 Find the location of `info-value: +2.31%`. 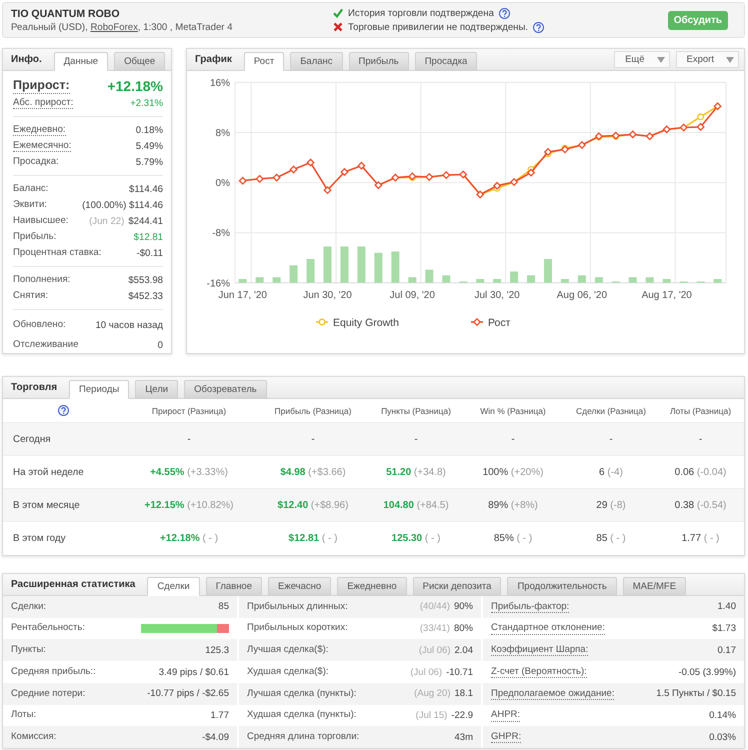

info-value: +2.31% is located at coordinates (146, 103).